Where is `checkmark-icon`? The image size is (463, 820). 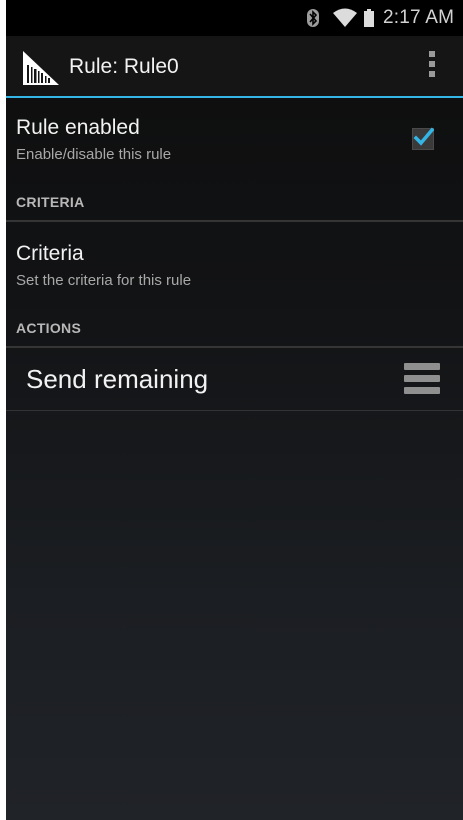 checkmark-icon is located at coordinates (423, 136).